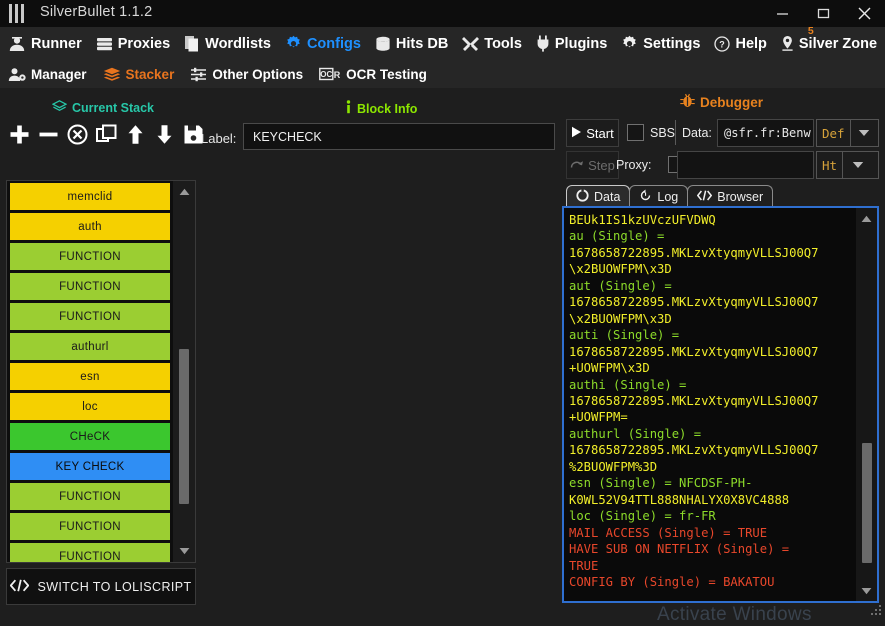  Describe the element at coordinates (337, 75) in the screenshot. I see `svg-text: R` at that location.